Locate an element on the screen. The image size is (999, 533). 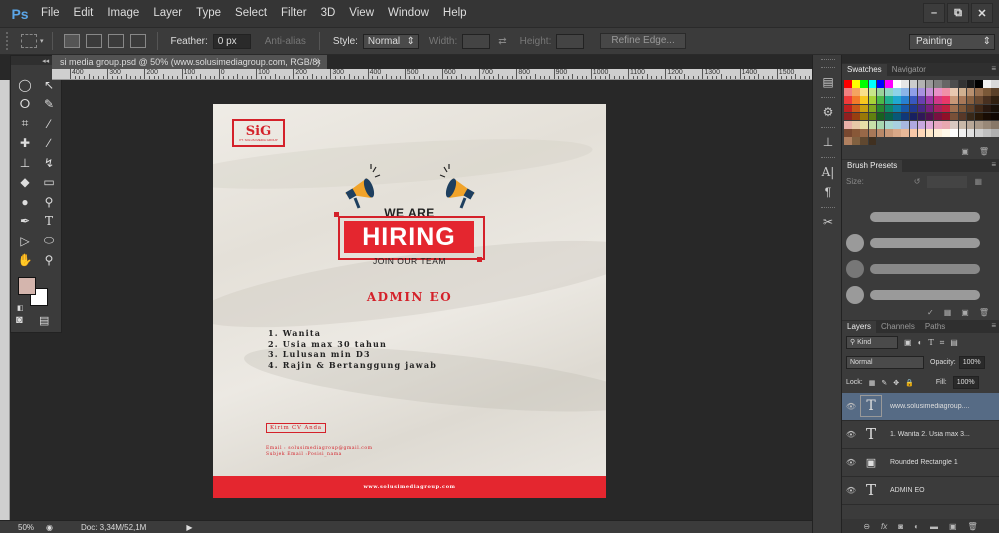
zoom-level: 50% is located at coordinates (17, 527).